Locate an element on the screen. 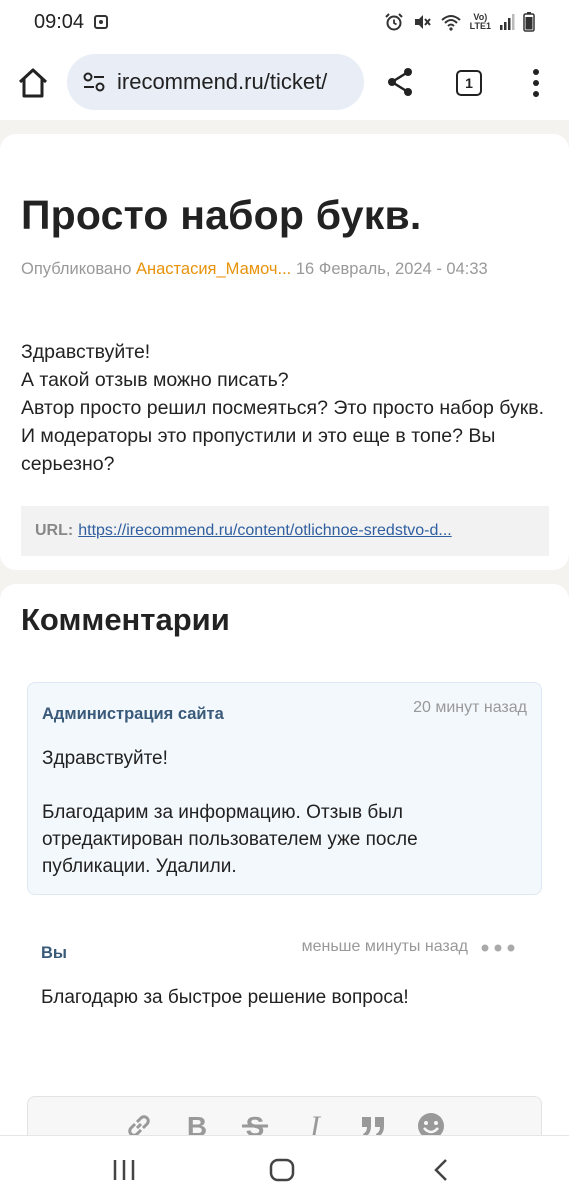 The width and height of the screenshot is (569, 1200). comment-time: 20 минут назад is located at coordinates (470, 707).